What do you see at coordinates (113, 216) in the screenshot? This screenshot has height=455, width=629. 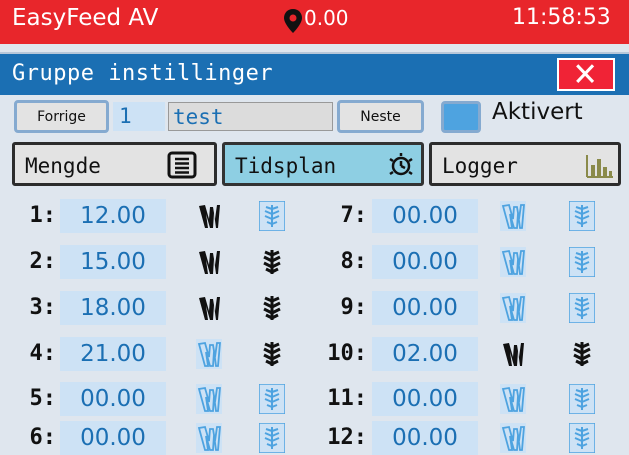 I see `schedule-time-field: 12.00` at bounding box center [113, 216].